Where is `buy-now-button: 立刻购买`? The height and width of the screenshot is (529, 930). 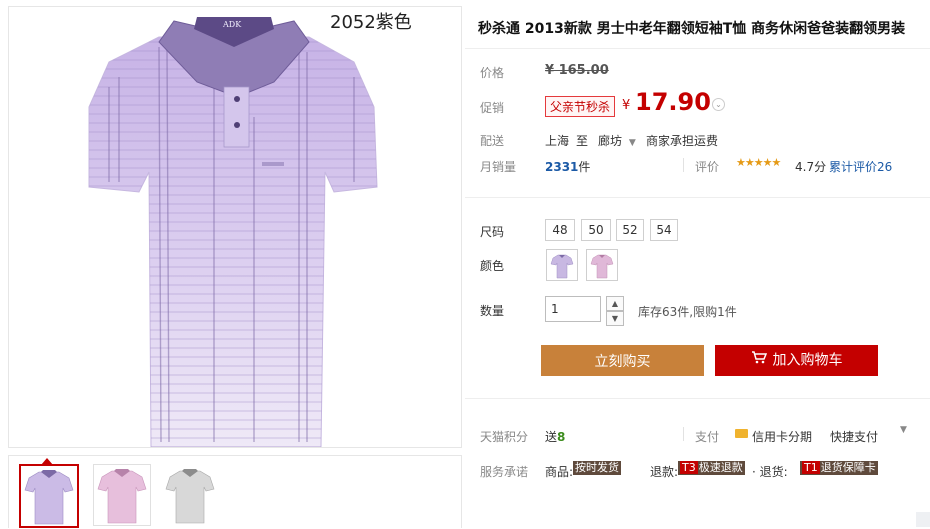
buy-now-button: 立刻购买 is located at coordinates (622, 360).